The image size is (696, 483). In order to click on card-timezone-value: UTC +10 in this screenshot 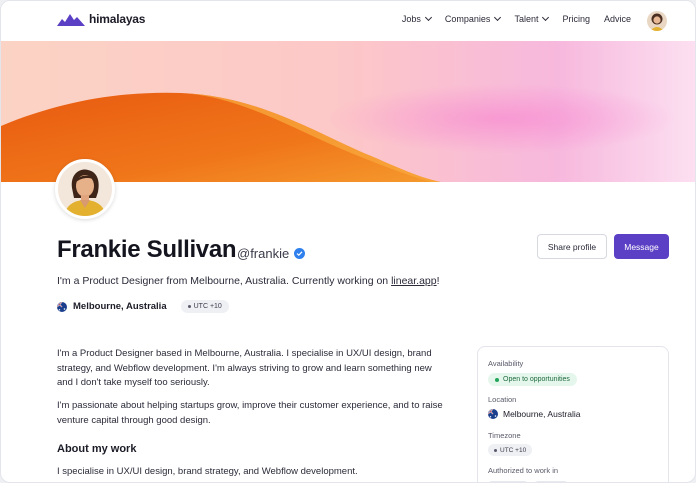, I will do `click(513, 450)`.